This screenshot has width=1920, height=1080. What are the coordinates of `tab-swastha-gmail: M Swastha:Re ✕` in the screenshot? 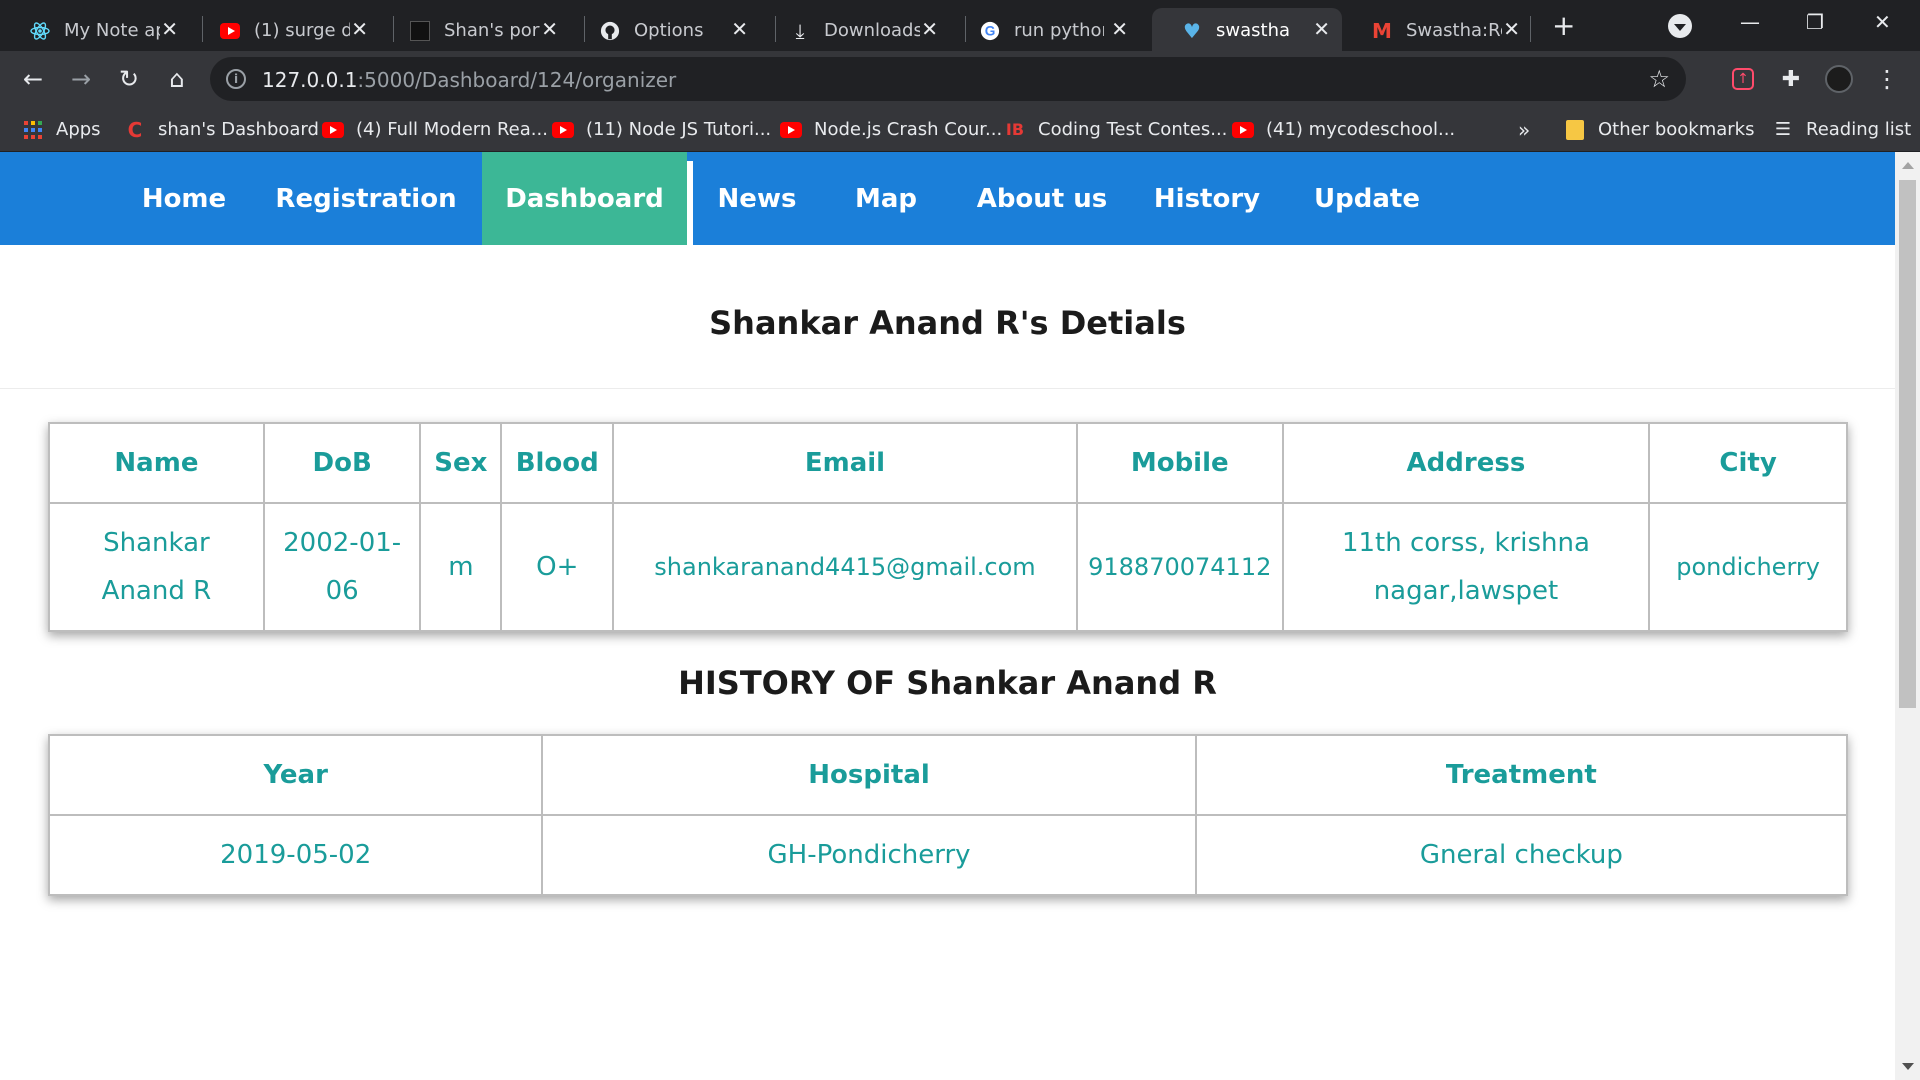 It's located at (1437, 29).